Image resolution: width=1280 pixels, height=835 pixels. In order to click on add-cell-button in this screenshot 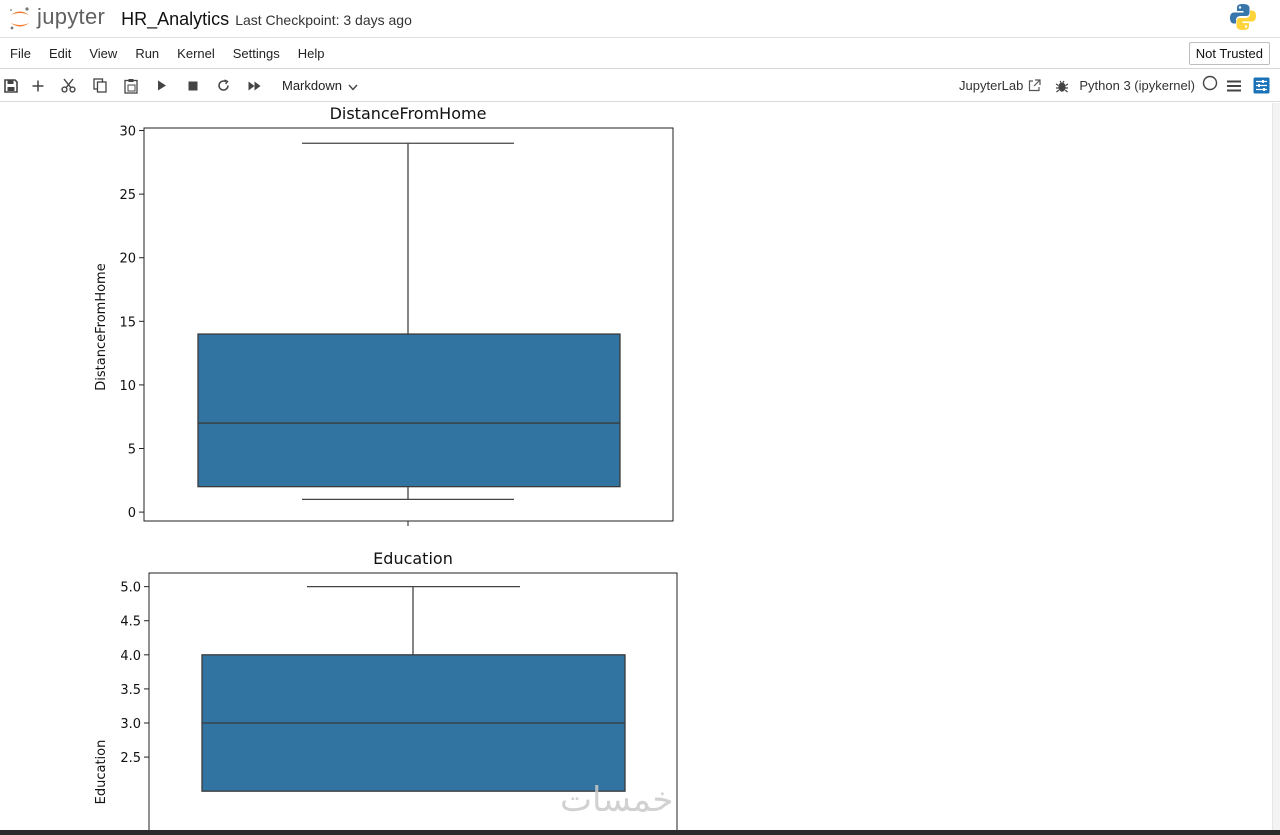, I will do `click(37, 86)`.